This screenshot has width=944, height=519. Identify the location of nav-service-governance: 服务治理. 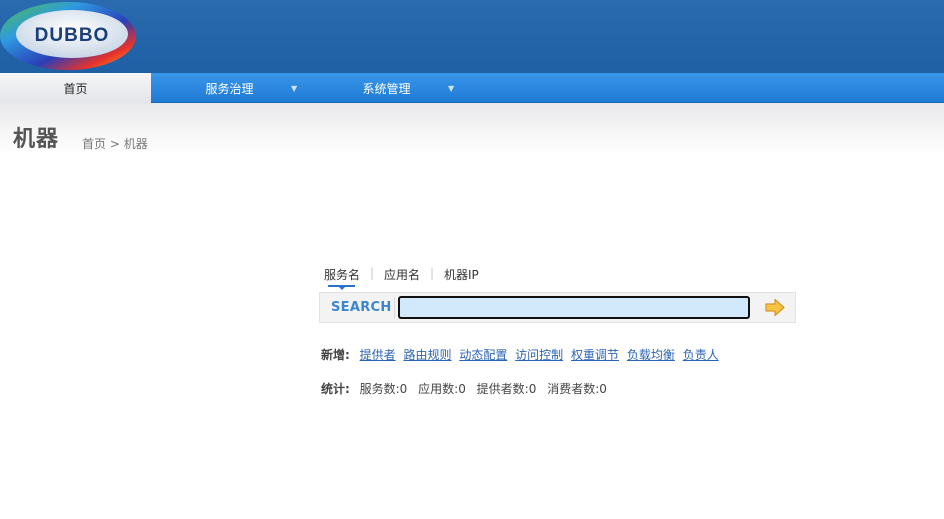
(229, 88).